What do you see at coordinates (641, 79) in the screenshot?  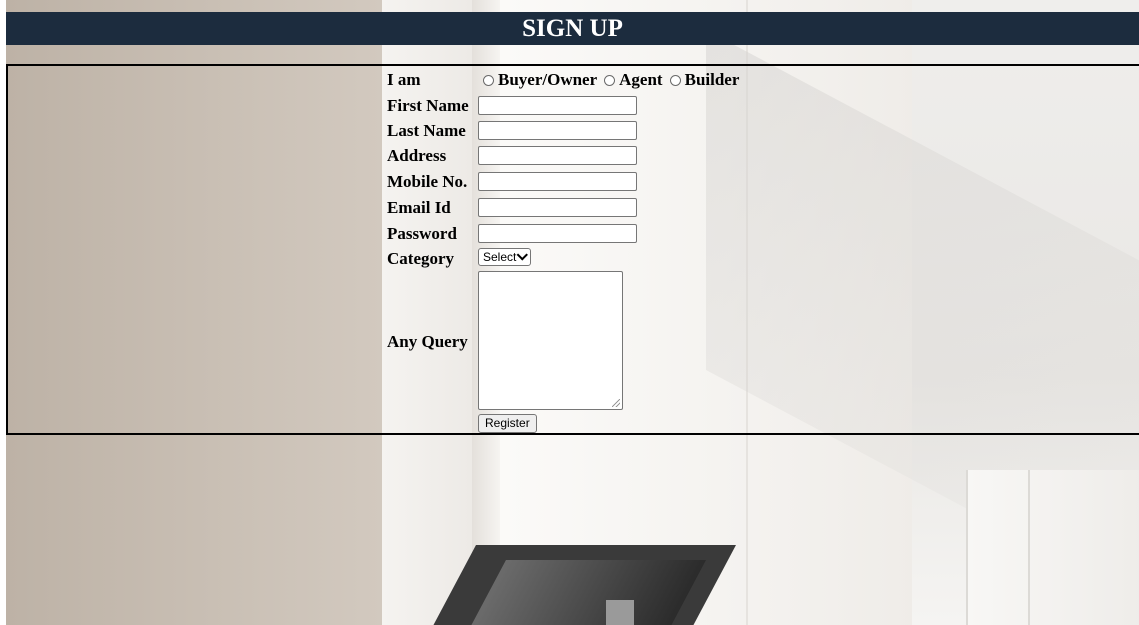 I see `role-option-label: Agent` at bounding box center [641, 79].